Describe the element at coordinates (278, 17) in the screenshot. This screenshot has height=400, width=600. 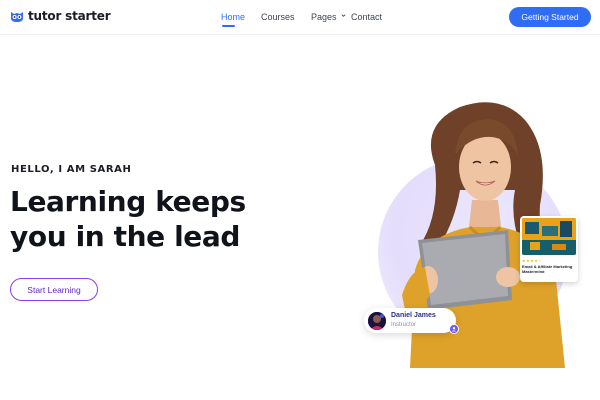
I see `nav-courses: Courses` at that location.